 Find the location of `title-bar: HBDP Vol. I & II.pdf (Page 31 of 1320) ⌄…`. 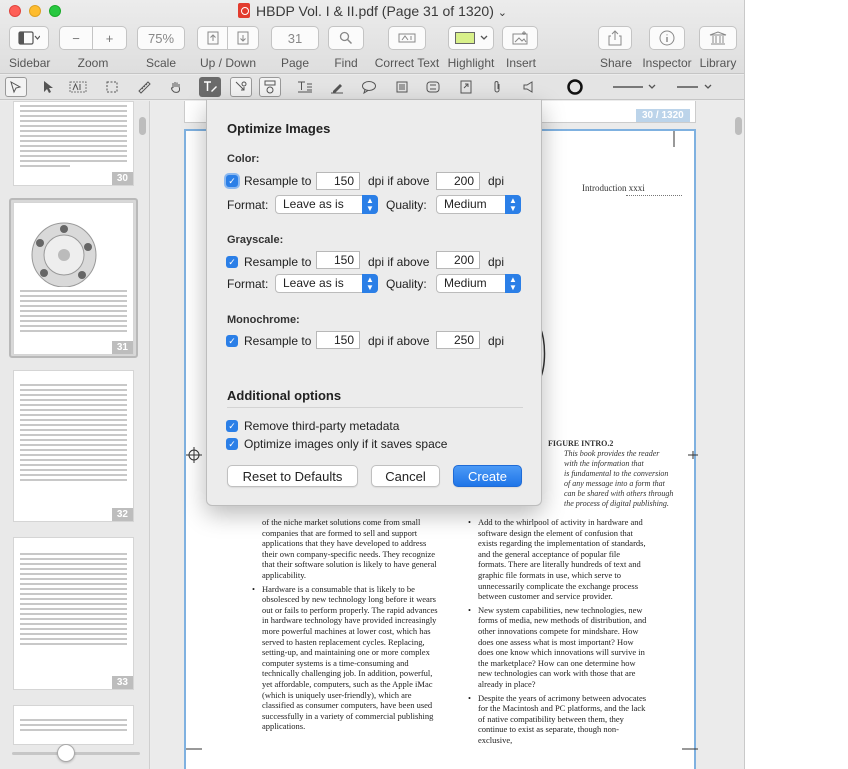

title-bar: HBDP Vol. I & II.pdf (Page 31 of 1320) ⌄… is located at coordinates (372, 37).